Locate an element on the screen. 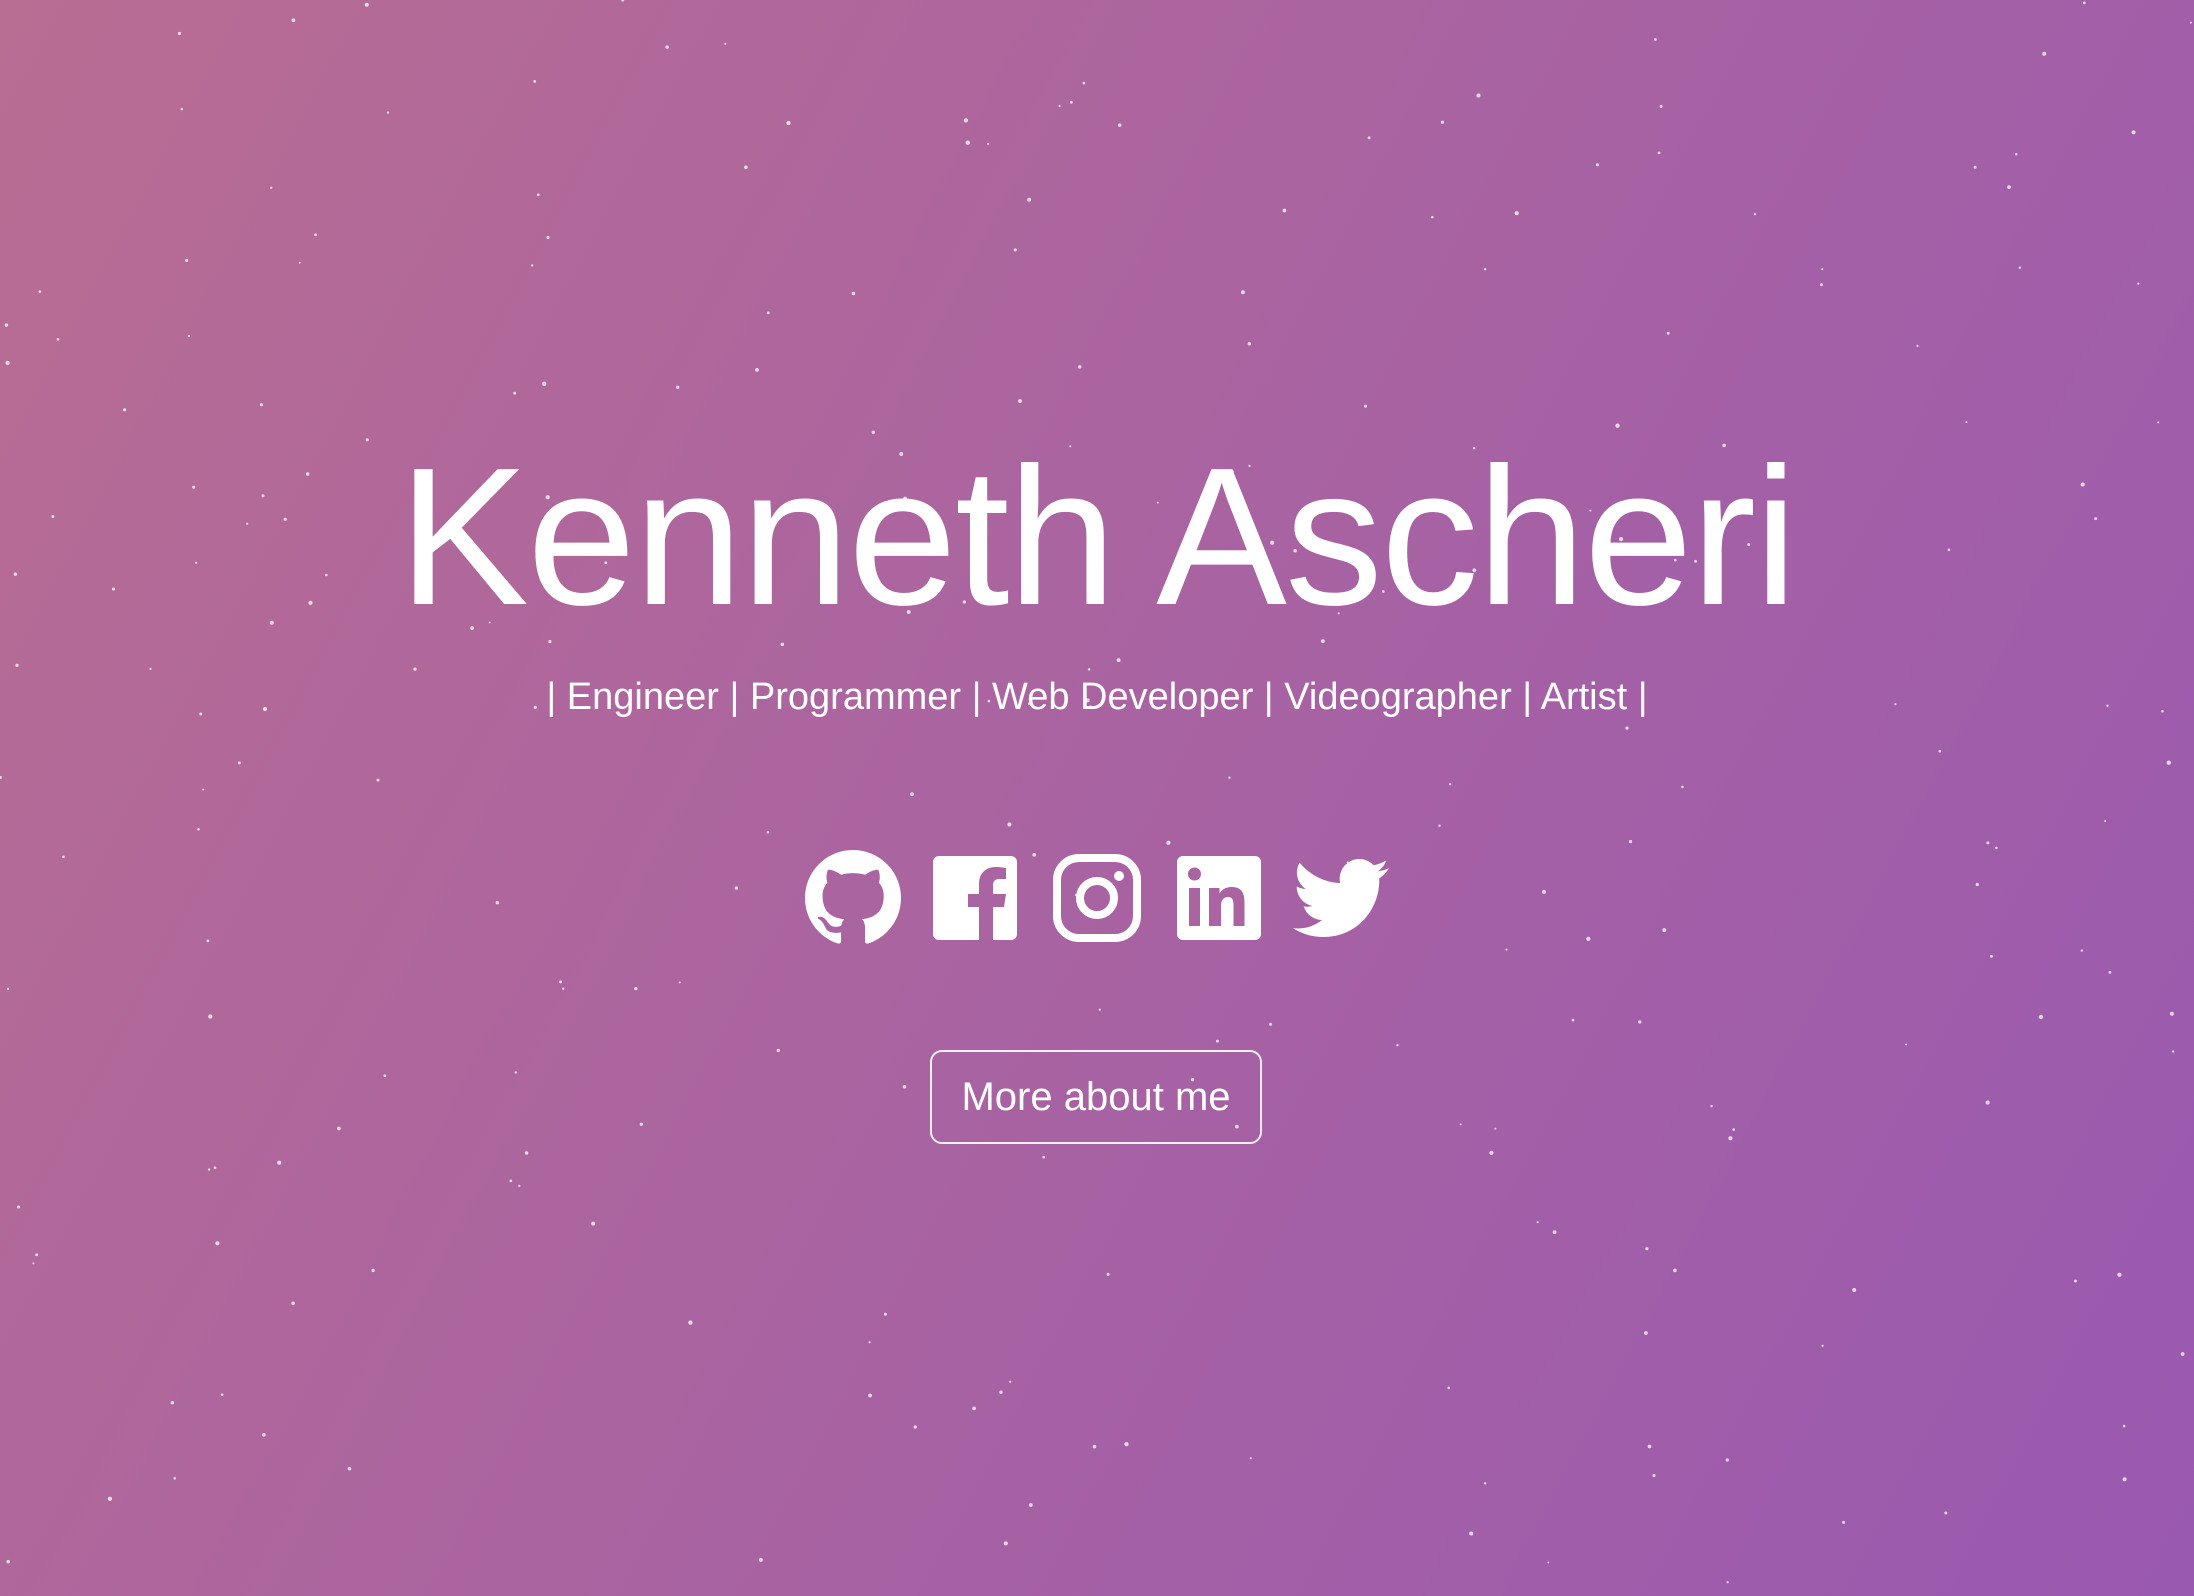 The width and height of the screenshot is (2194, 1596). facebook-link is located at coordinates (975, 898).